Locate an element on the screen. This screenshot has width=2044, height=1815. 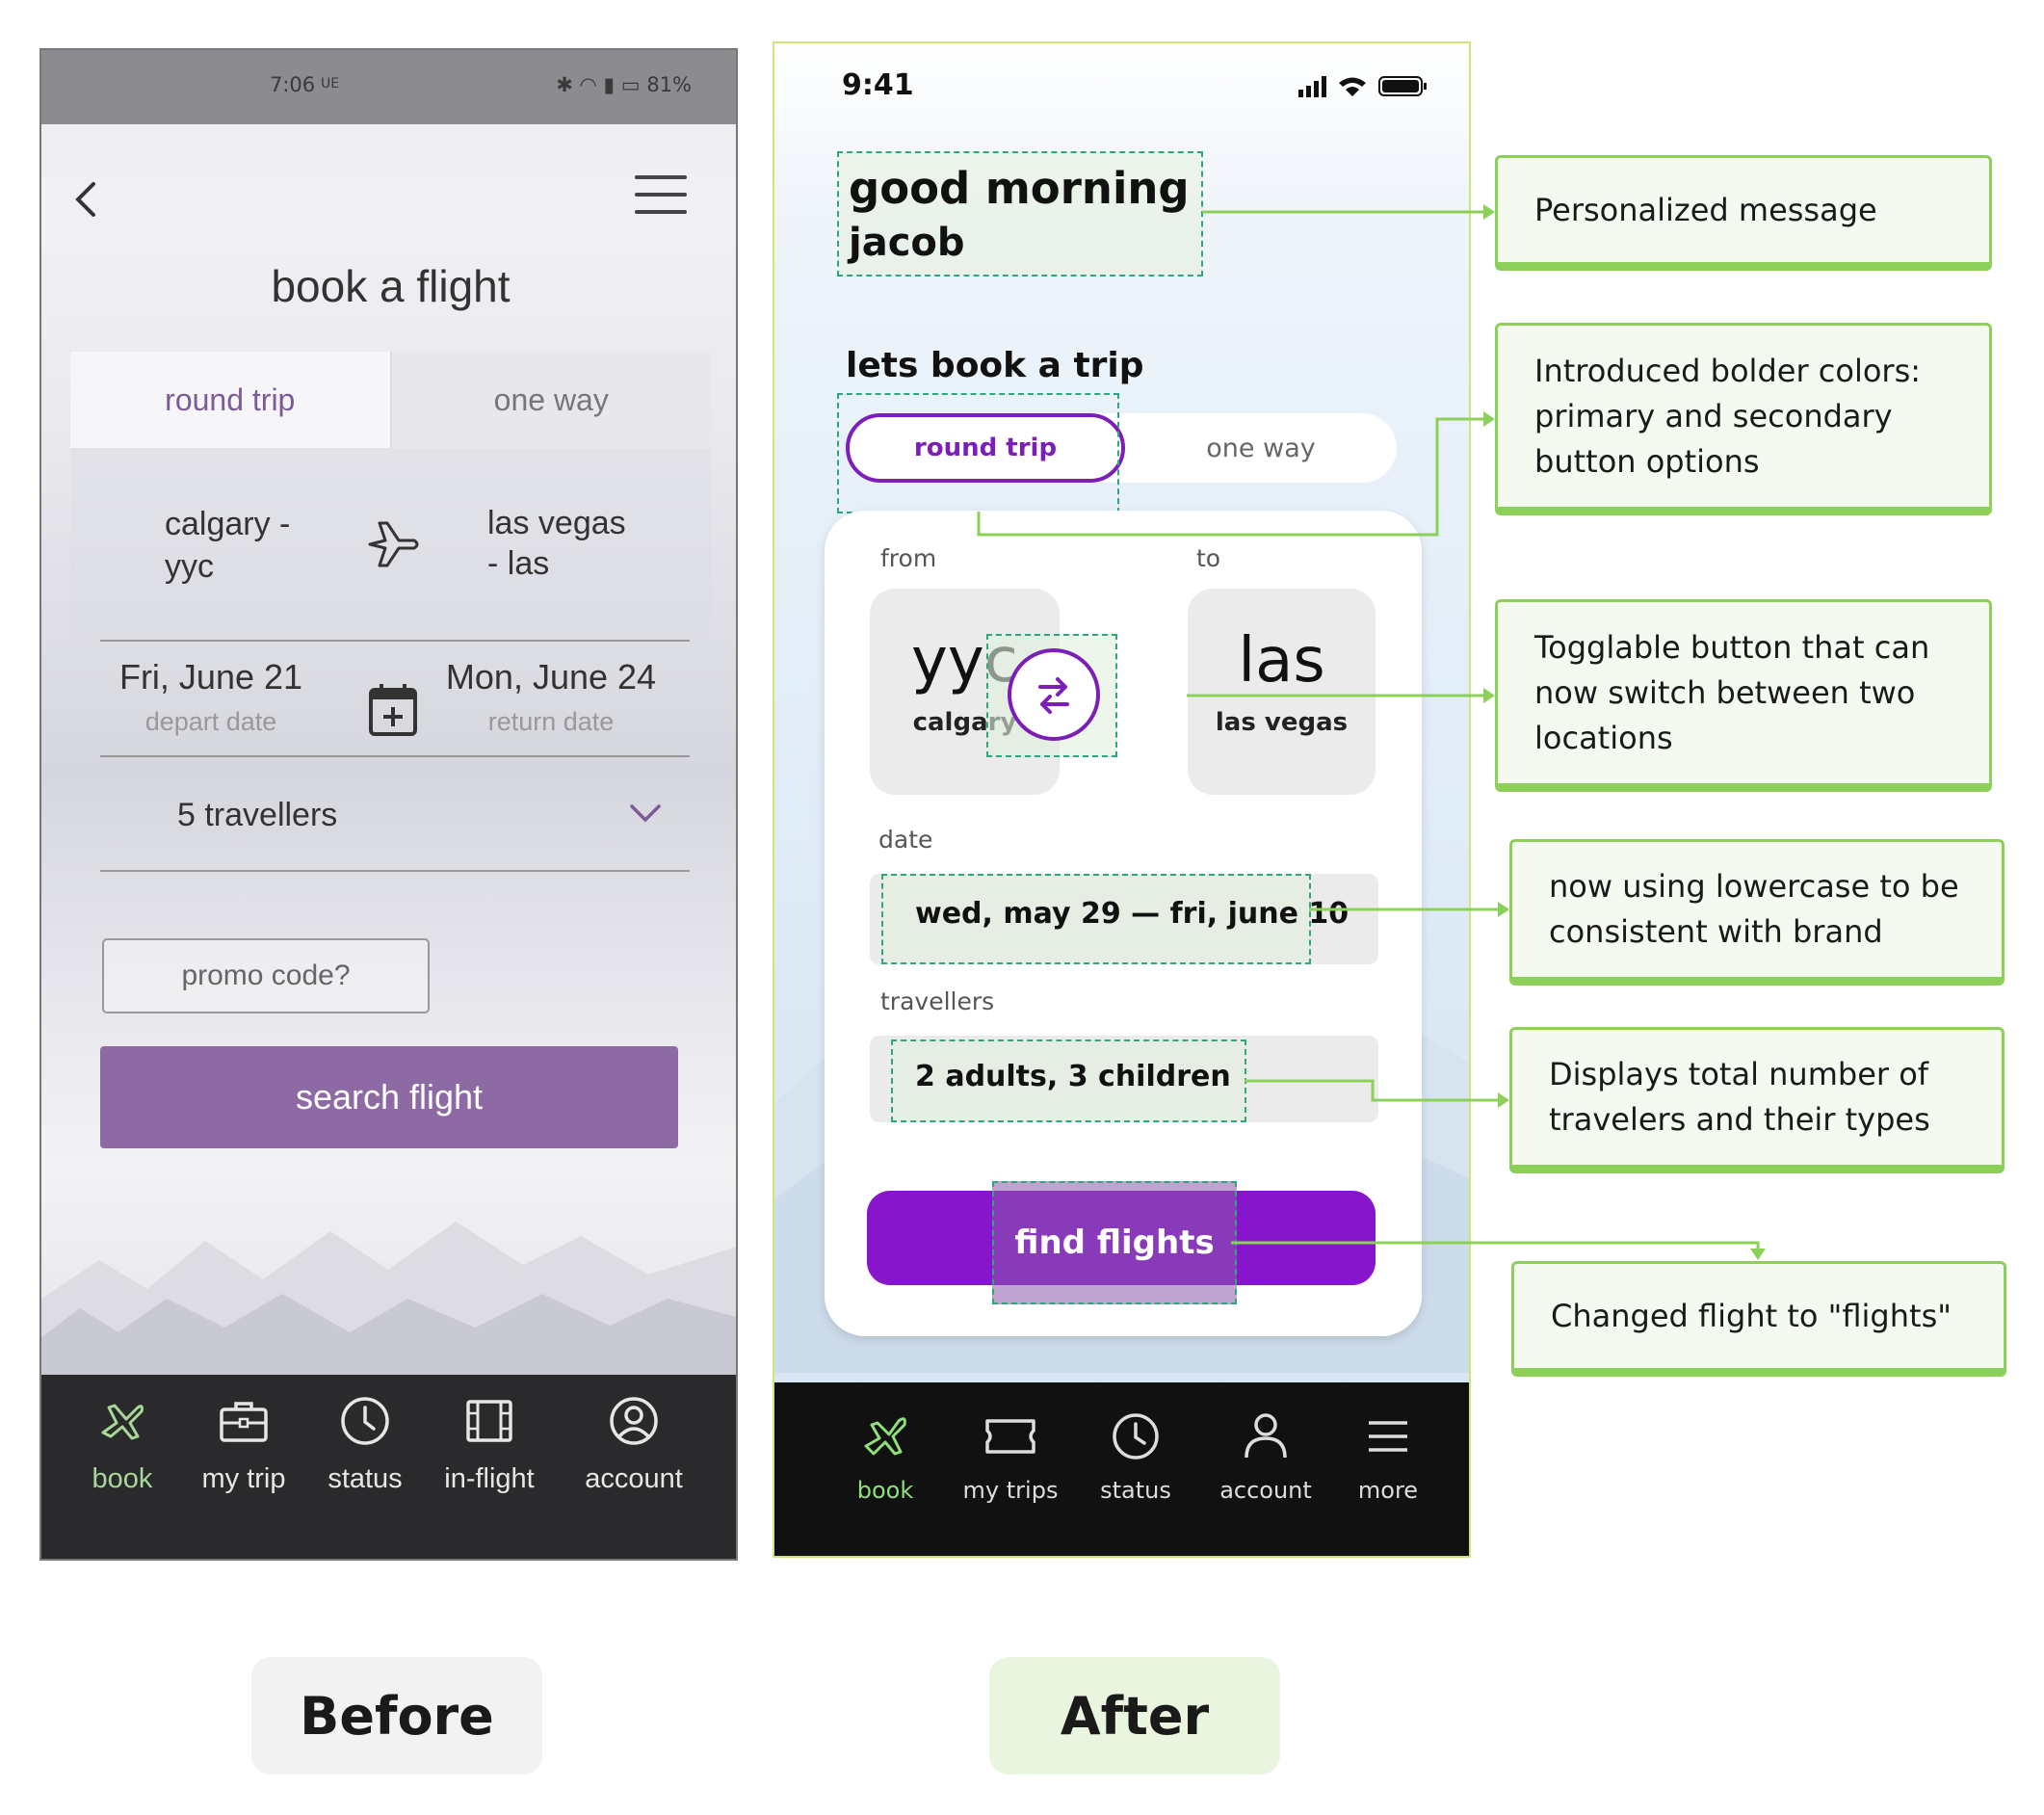
wifi-icon is located at coordinates (1352, 86).